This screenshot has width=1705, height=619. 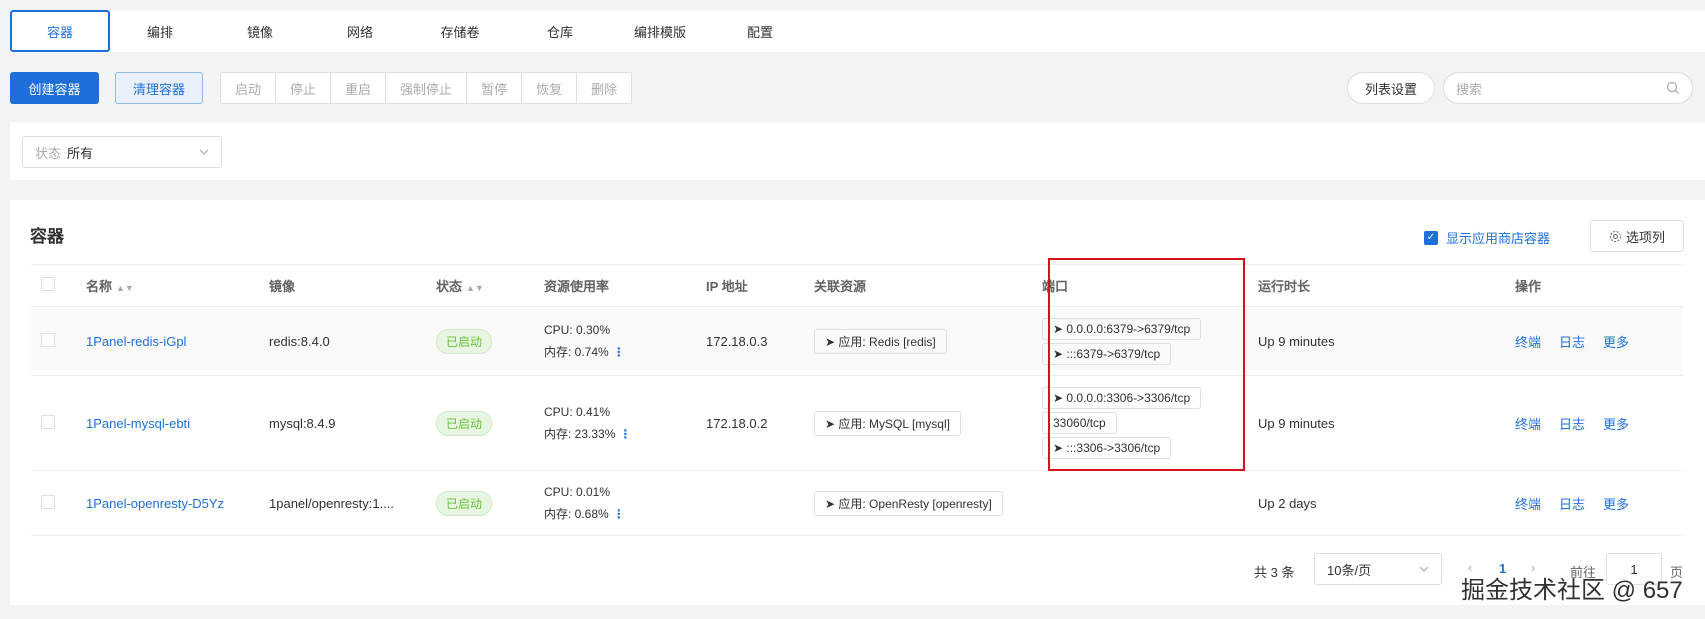 What do you see at coordinates (1391, 88) in the screenshot?
I see `list-settings-button: 列表设置` at bounding box center [1391, 88].